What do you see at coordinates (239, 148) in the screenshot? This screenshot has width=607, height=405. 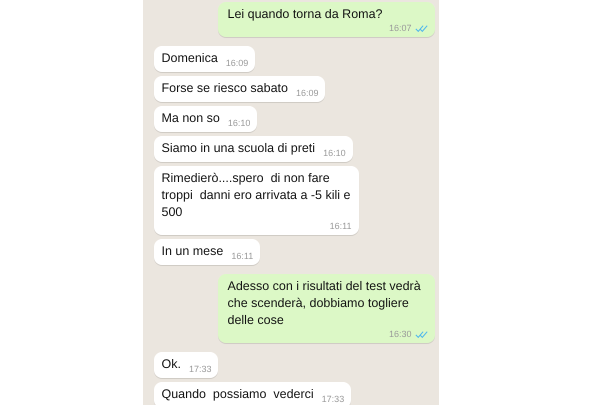 I see `message-text: Siamo in una scuola di preti` at bounding box center [239, 148].